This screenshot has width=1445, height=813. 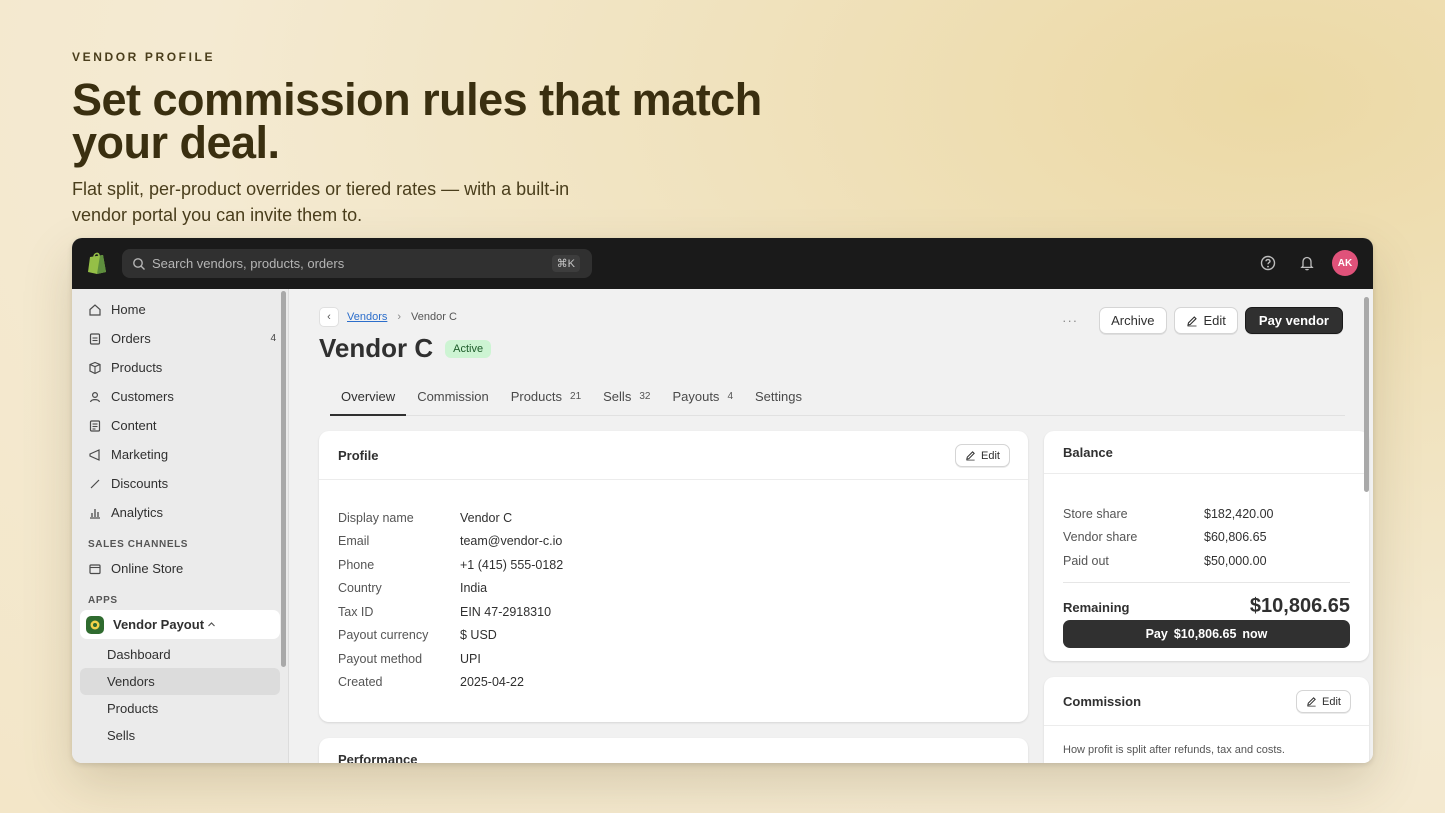 I want to click on performance-card-title: Performance, so click(x=378, y=757).